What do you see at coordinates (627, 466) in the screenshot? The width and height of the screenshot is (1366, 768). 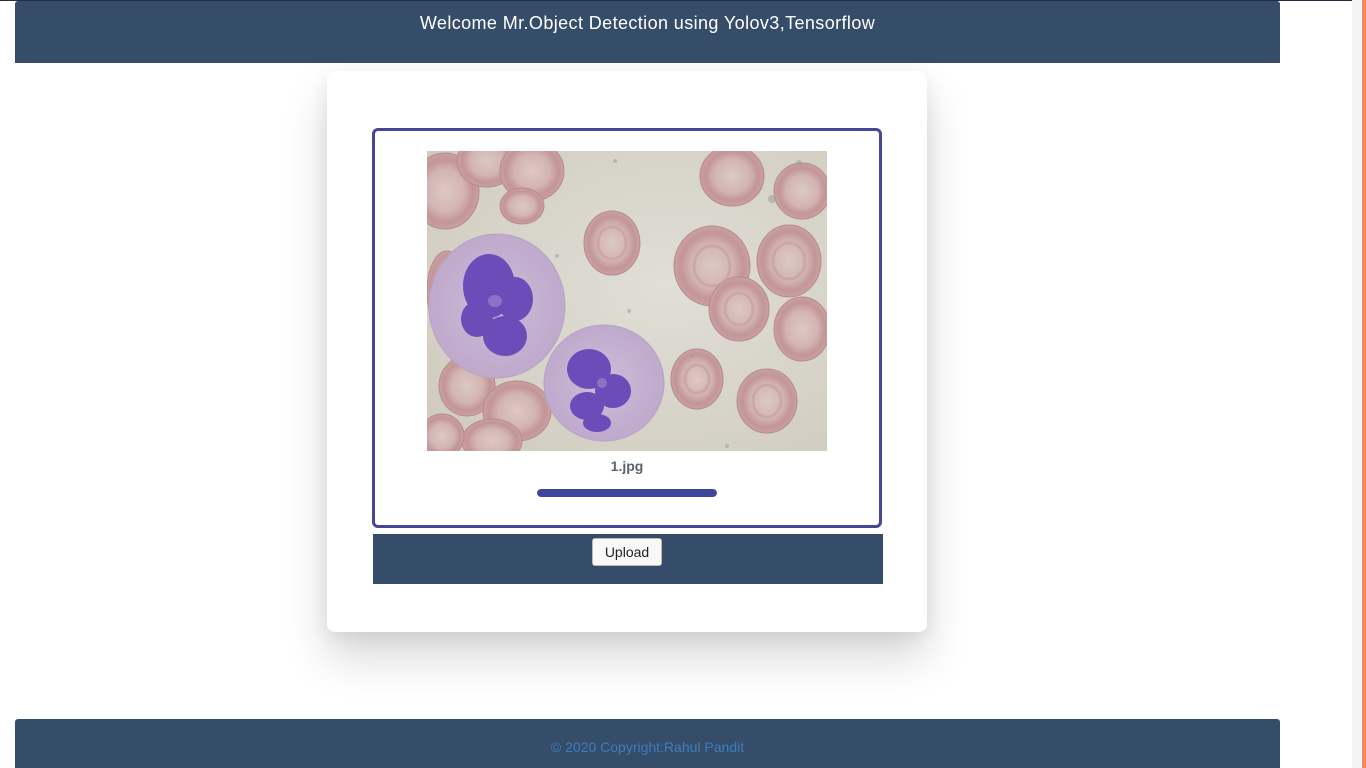 I see `file-name-label: 1.jpg` at bounding box center [627, 466].